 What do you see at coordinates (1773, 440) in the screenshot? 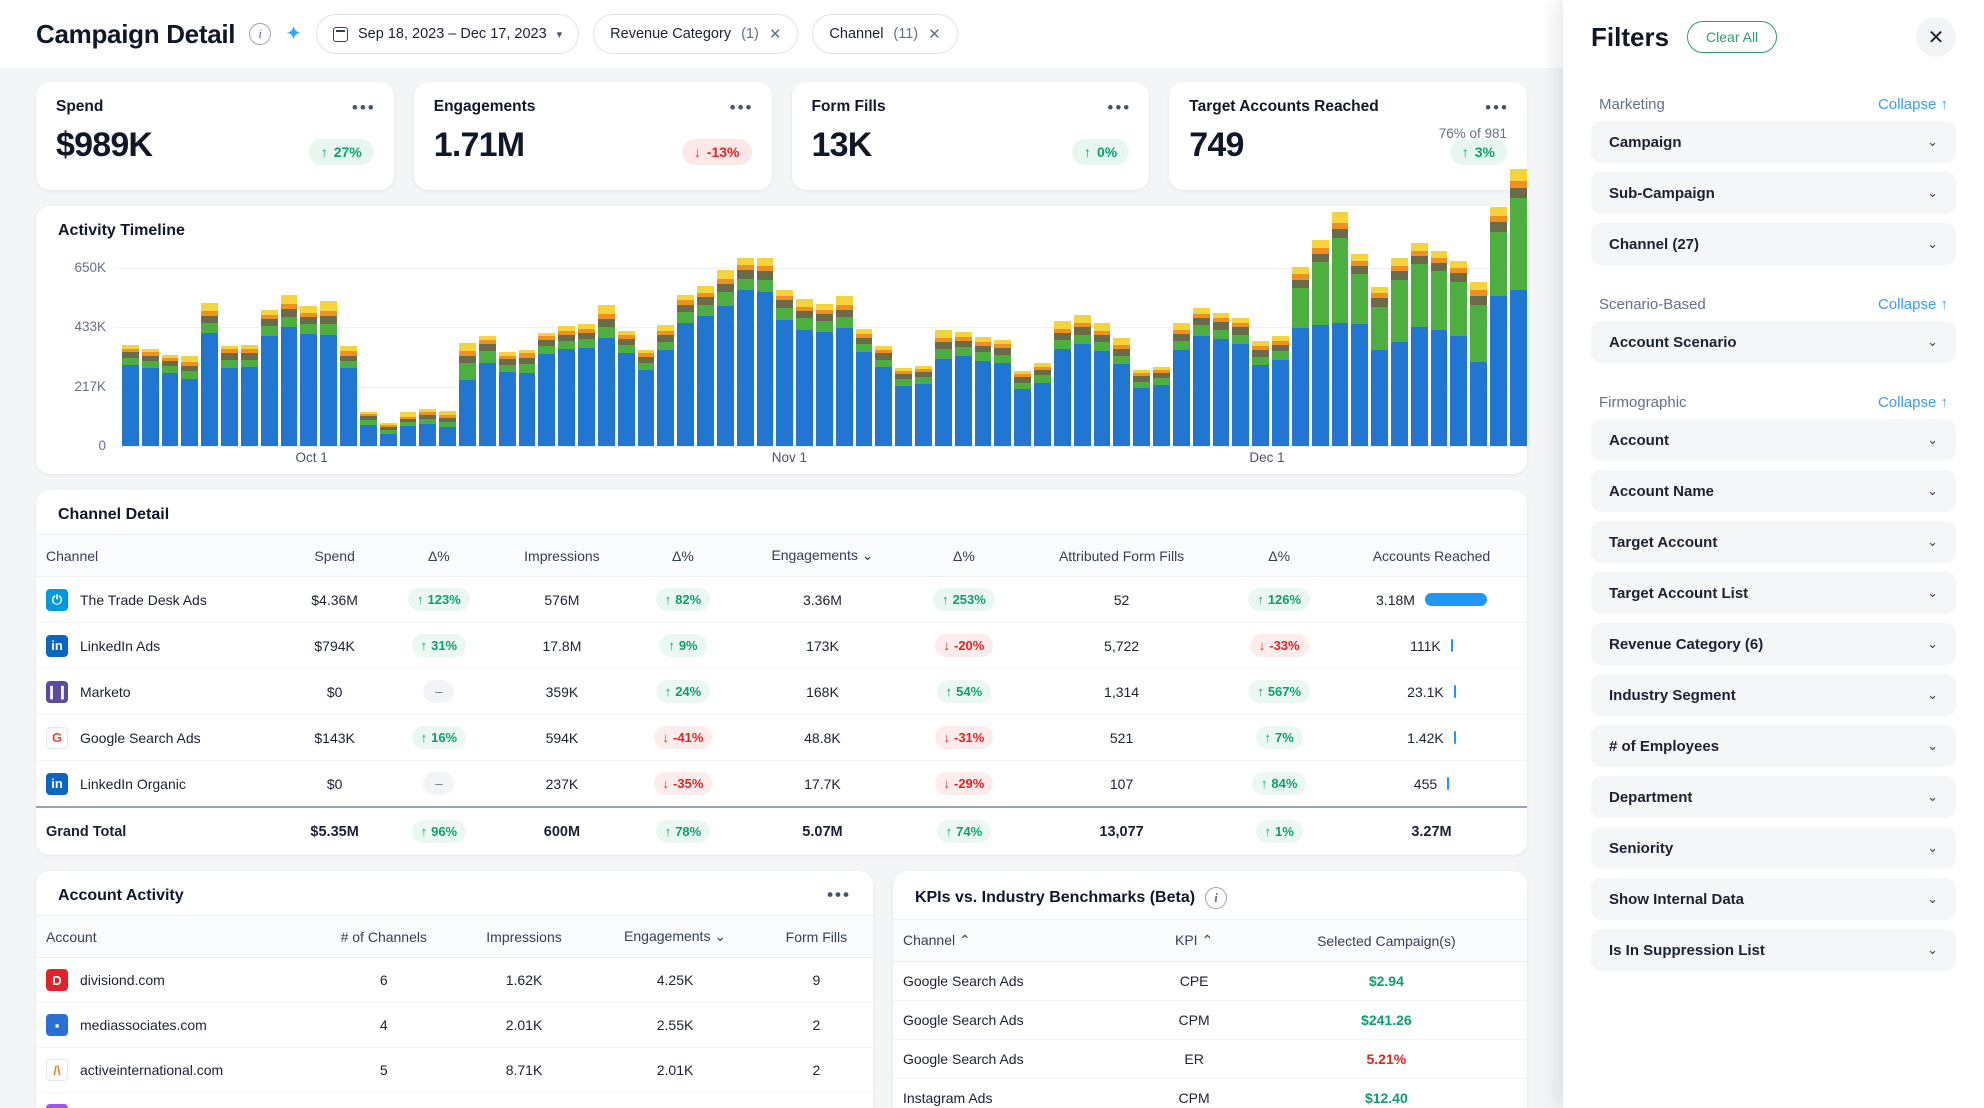
I see `filter-row: Account ⌄` at bounding box center [1773, 440].